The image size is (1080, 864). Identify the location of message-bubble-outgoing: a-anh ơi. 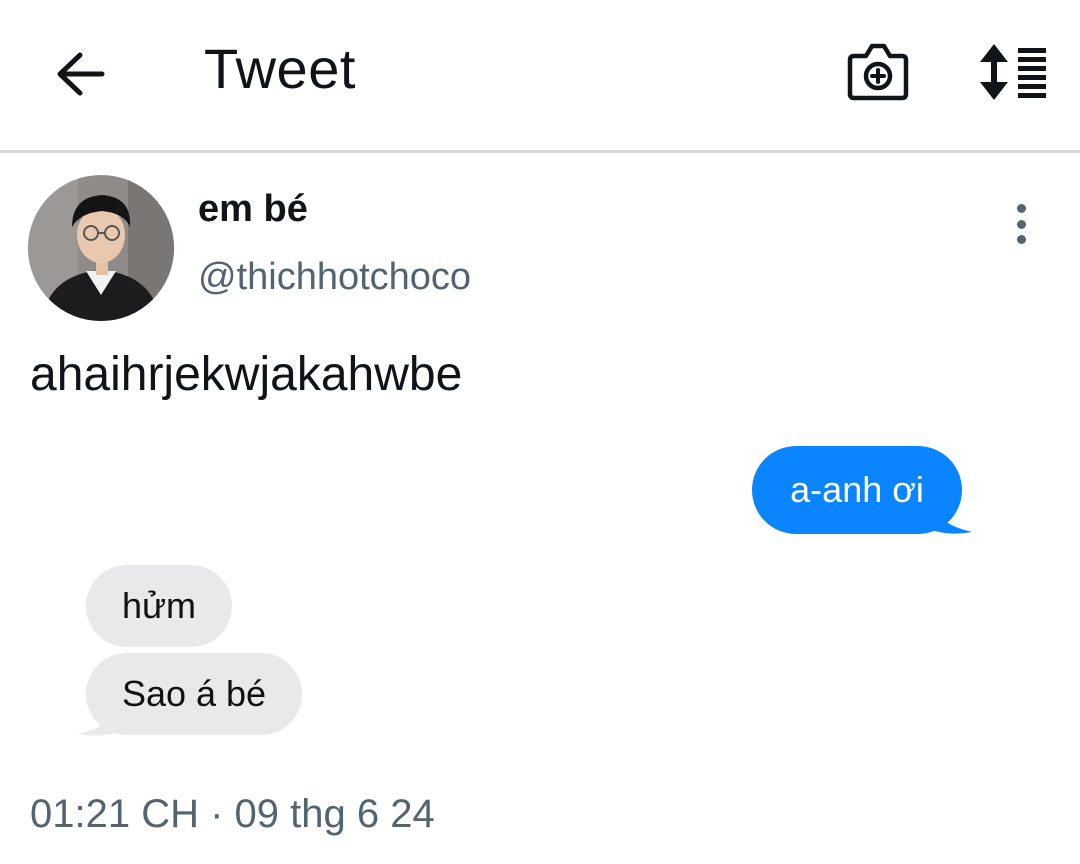
(857, 490).